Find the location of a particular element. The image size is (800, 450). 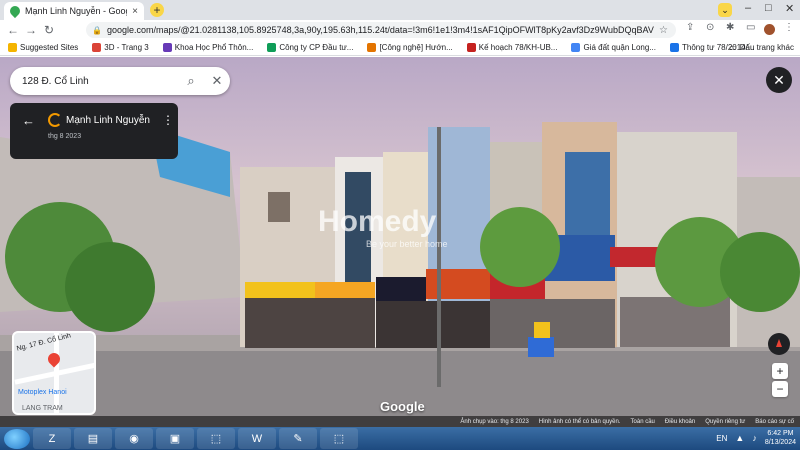

clock: 6:42 PM 8/13/2024 is located at coordinates (780, 438).